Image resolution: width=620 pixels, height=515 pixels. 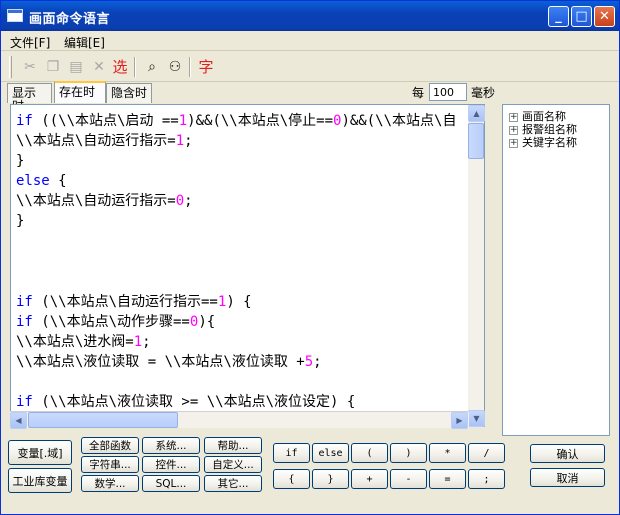 I want to click on replace-icon: ⚇, so click(x=175, y=67).